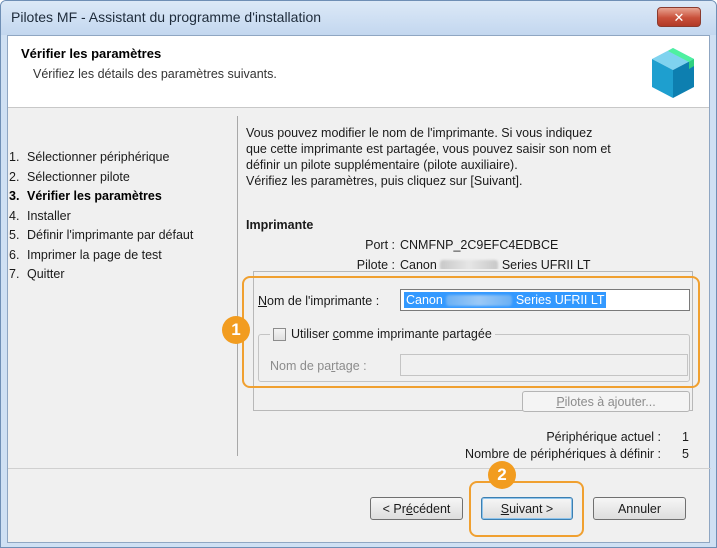 Image resolution: width=717 pixels, height=548 pixels. I want to click on close-button: ✕, so click(679, 17).